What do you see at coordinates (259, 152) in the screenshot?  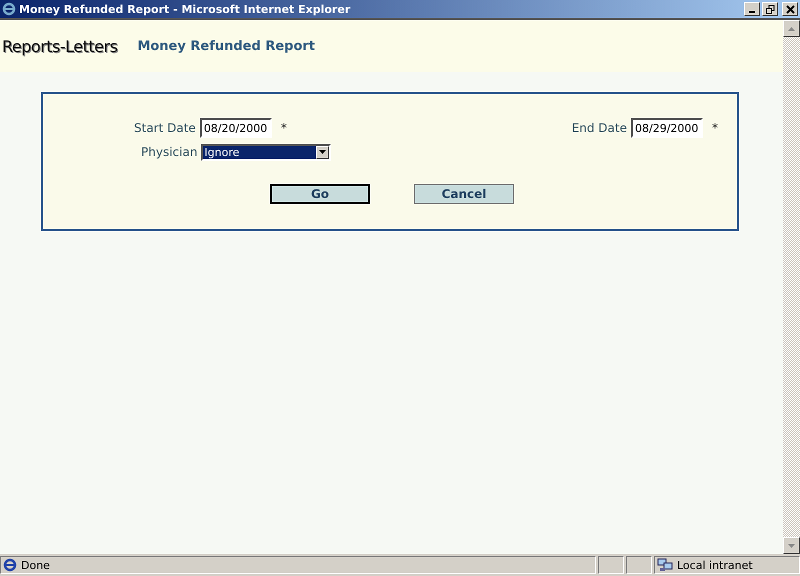 I see `dropdown-value: Ignore` at bounding box center [259, 152].